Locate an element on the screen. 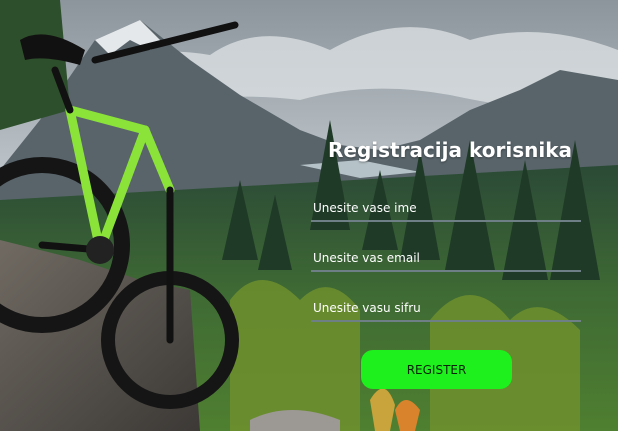 The height and width of the screenshot is (431, 618). name-field is located at coordinates (446, 209).